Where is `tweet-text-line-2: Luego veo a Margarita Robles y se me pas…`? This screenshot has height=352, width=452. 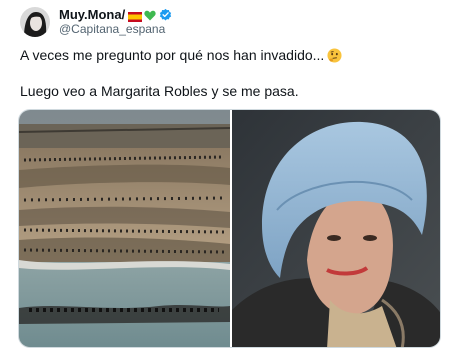 tweet-text-line-2: Luego veo a Margarita Robles y se me pas… is located at coordinates (159, 91).